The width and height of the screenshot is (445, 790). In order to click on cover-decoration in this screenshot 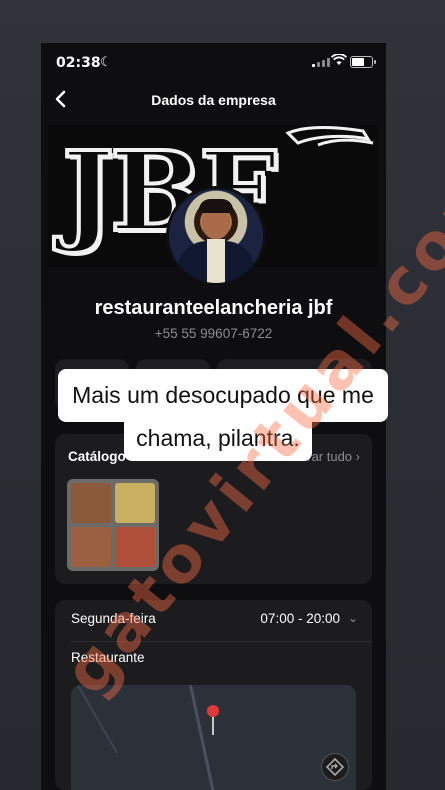, I will do `click(329, 136)`.